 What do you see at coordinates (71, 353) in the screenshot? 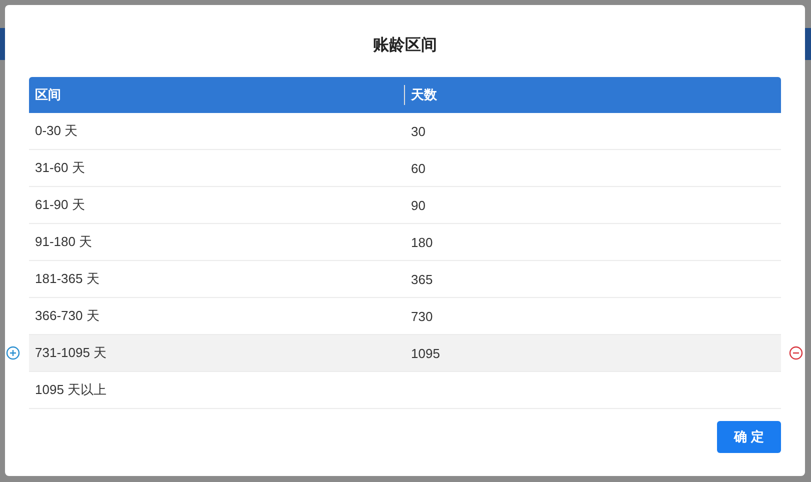
I see `table-cell-text: 731-1095 天` at bounding box center [71, 353].